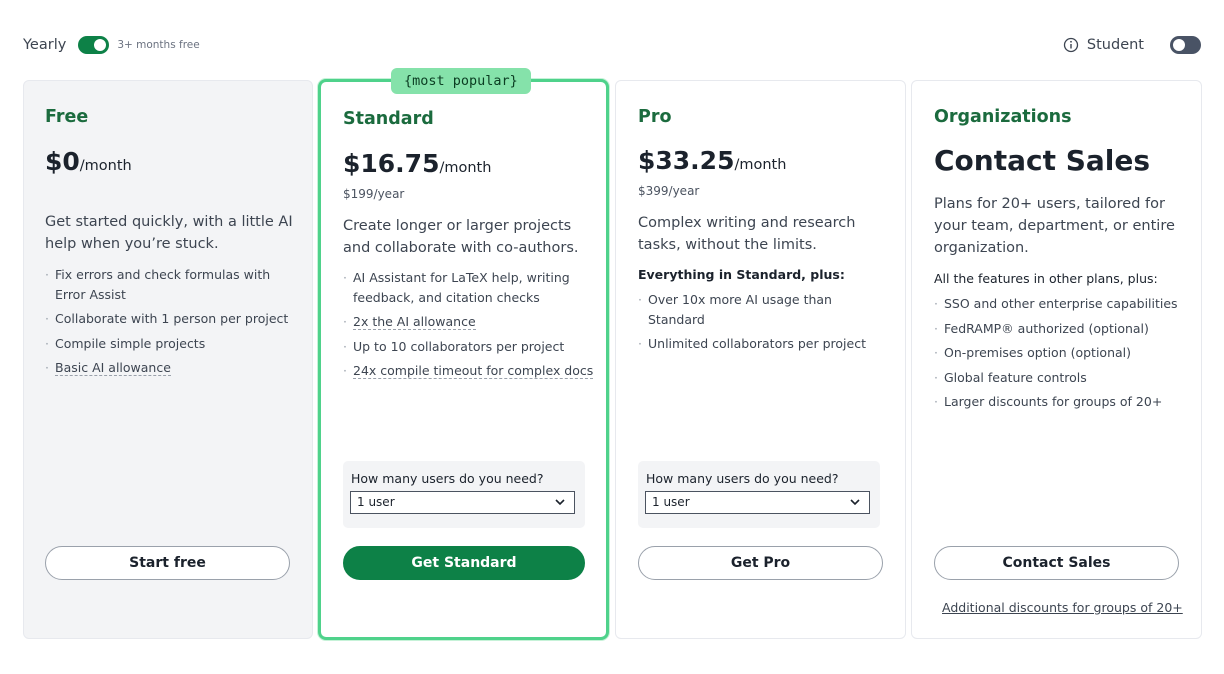 This screenshot has height=674, width=1224. What do you see at coordinates (1060, 329) in the screenshot?
I see `feature-item: FedRAMP® authorized (optional)` at bounding box center [1060, 329].